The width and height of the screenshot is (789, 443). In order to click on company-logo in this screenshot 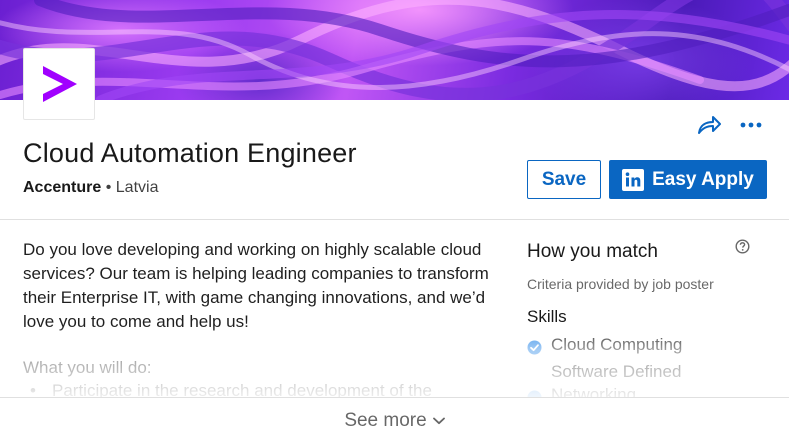, I will do `click(59, 84)`.